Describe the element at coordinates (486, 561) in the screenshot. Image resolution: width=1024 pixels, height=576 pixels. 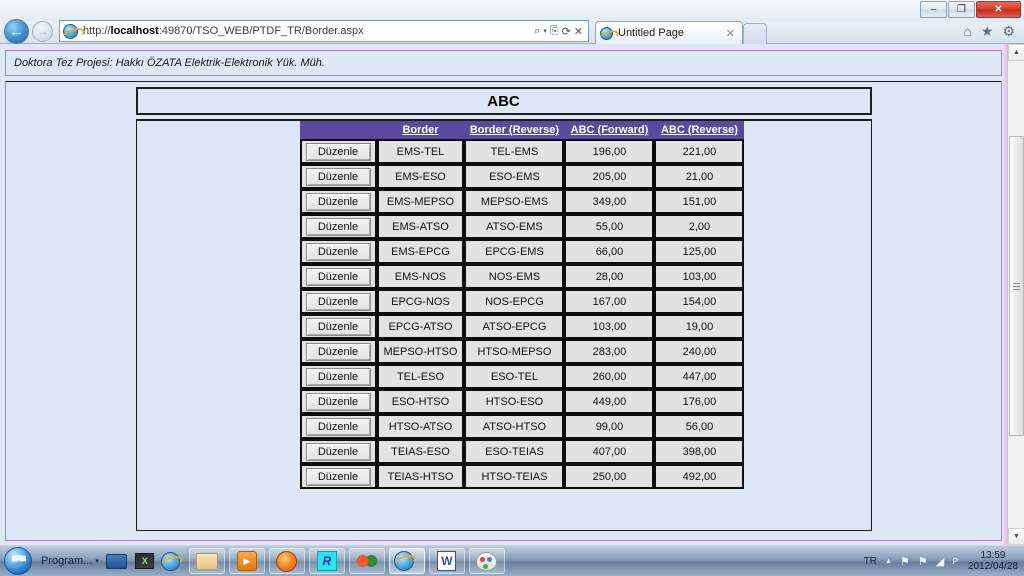
I see `taskbar-button-paint` at that location.